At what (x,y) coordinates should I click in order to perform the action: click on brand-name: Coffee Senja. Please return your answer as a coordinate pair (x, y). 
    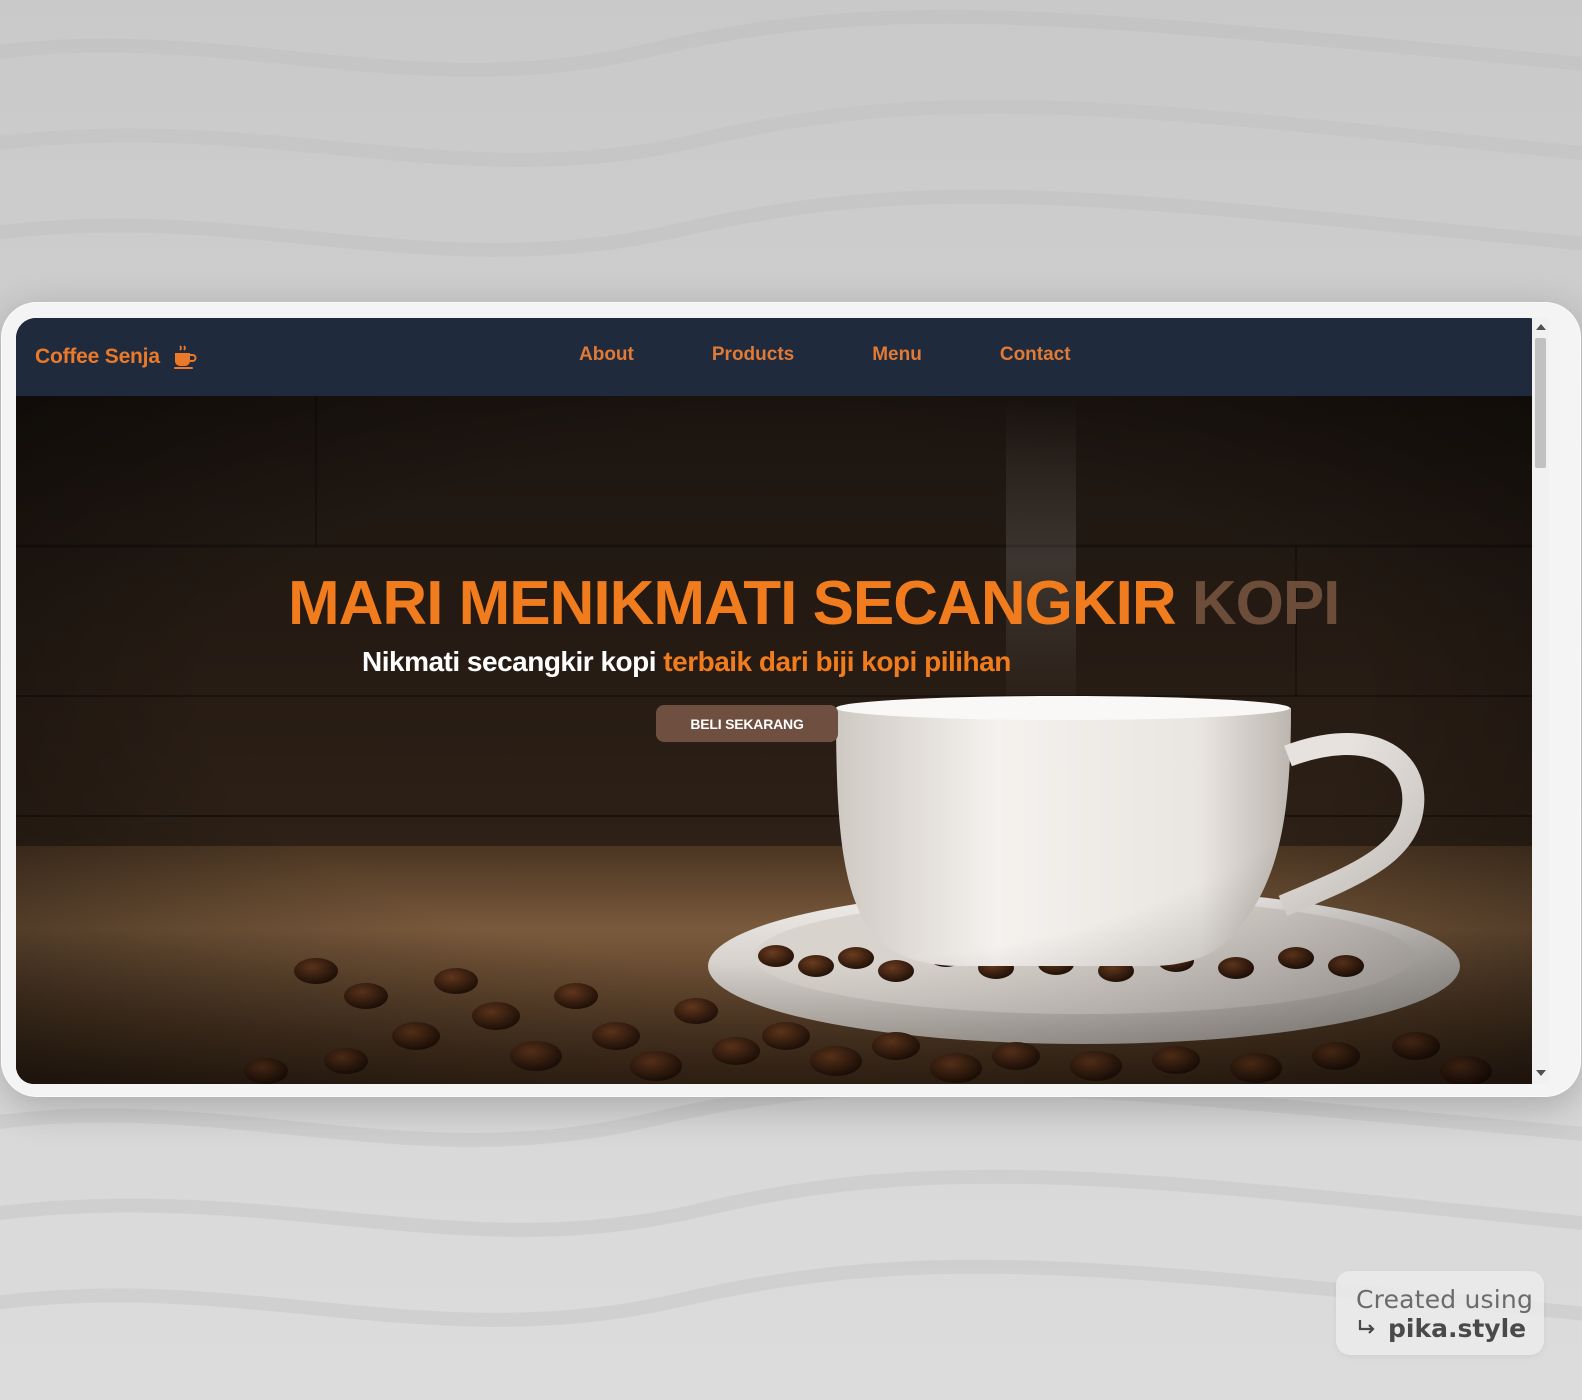
    Looking at the image, I should click on (97, 356).